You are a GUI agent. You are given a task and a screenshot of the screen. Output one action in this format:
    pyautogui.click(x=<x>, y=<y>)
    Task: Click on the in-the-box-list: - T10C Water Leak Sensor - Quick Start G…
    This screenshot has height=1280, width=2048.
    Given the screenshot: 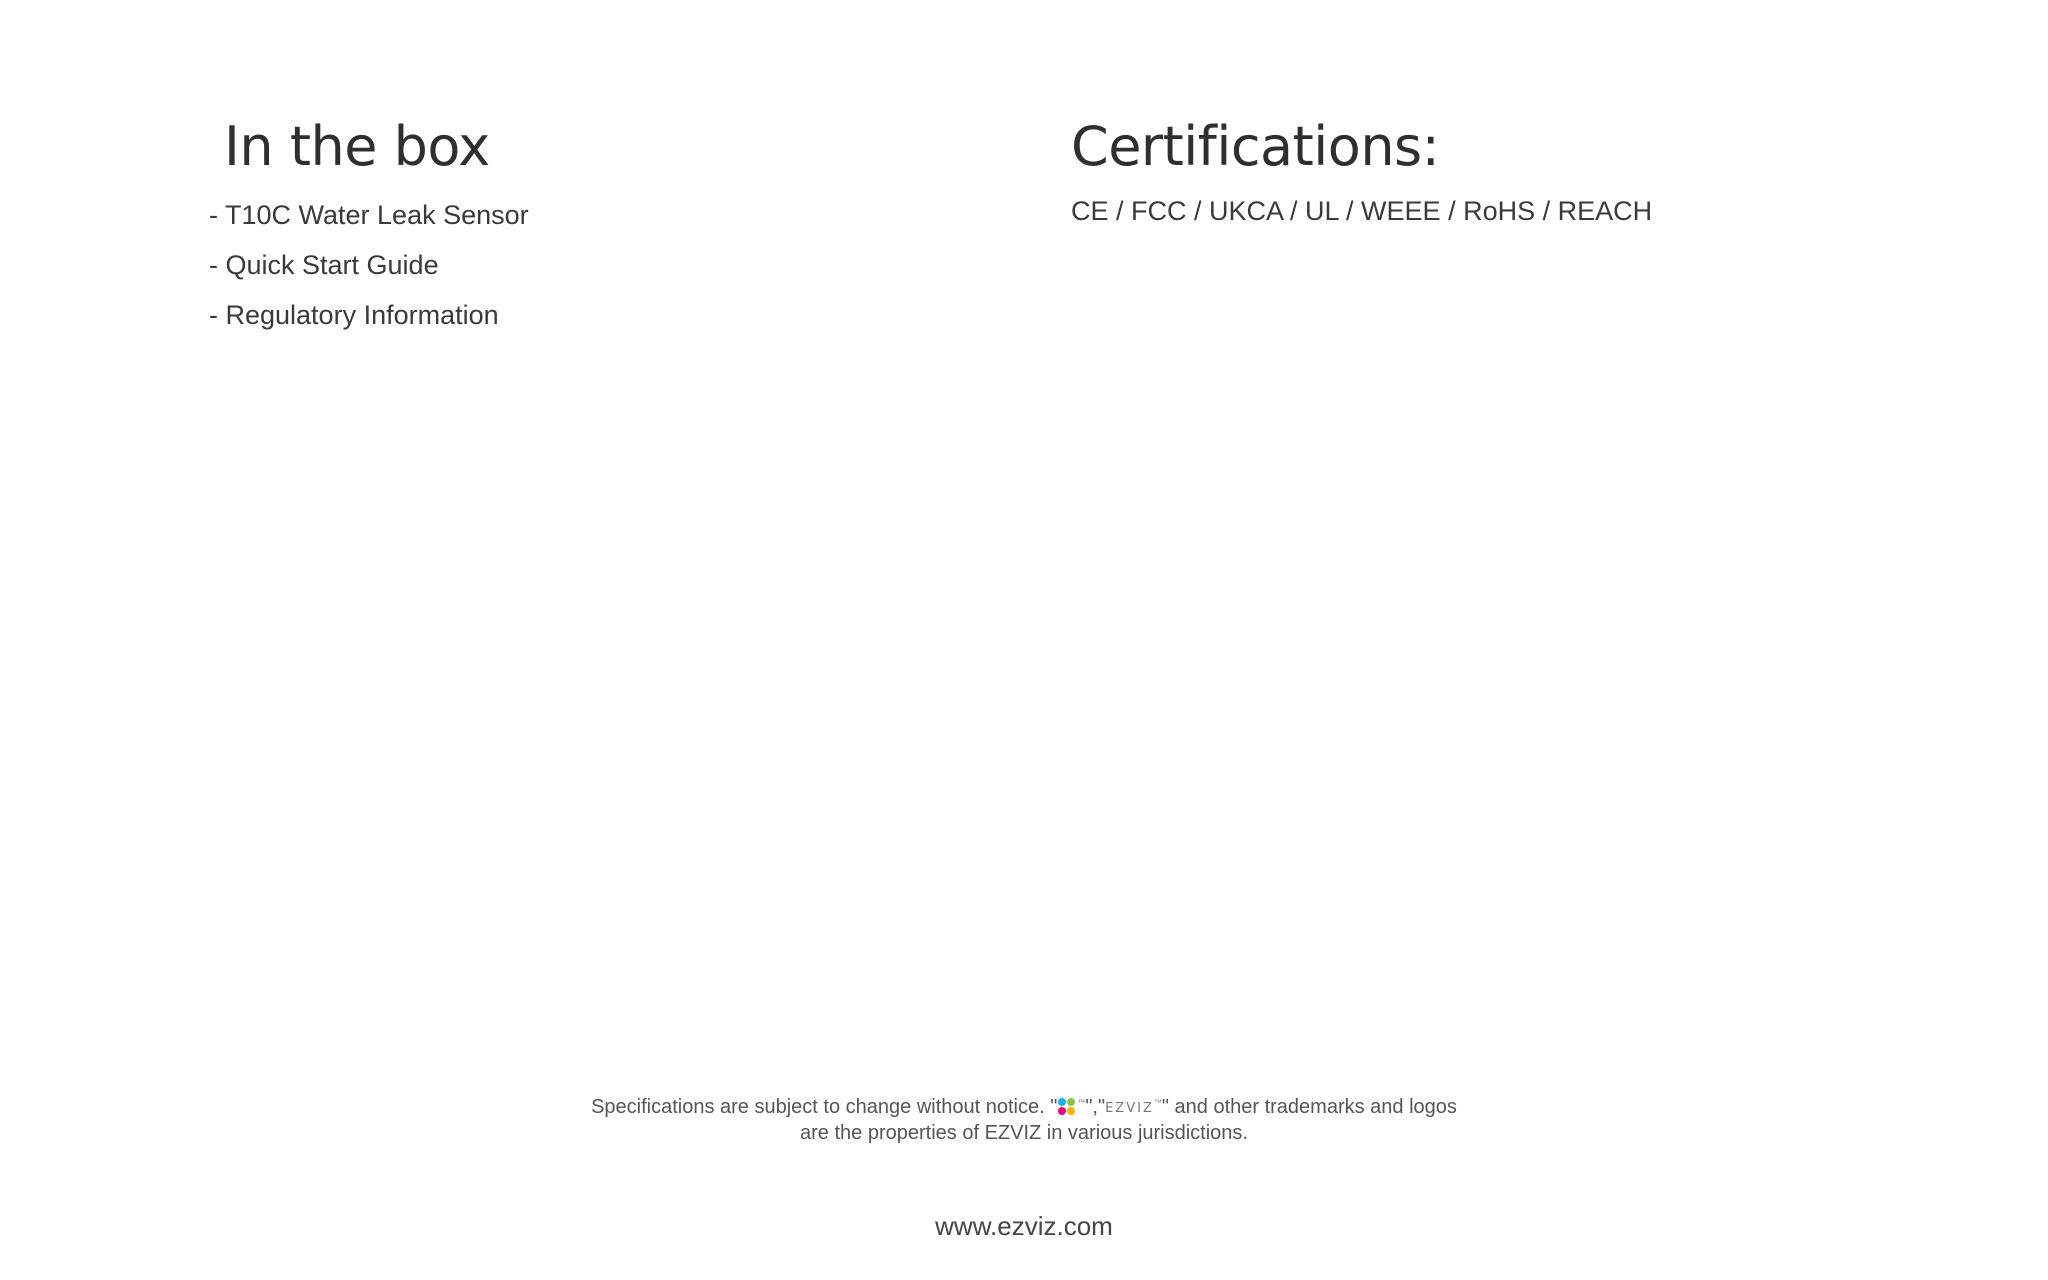 What is the action you would take?
    pyautogui.click(x=369, y=265)
    